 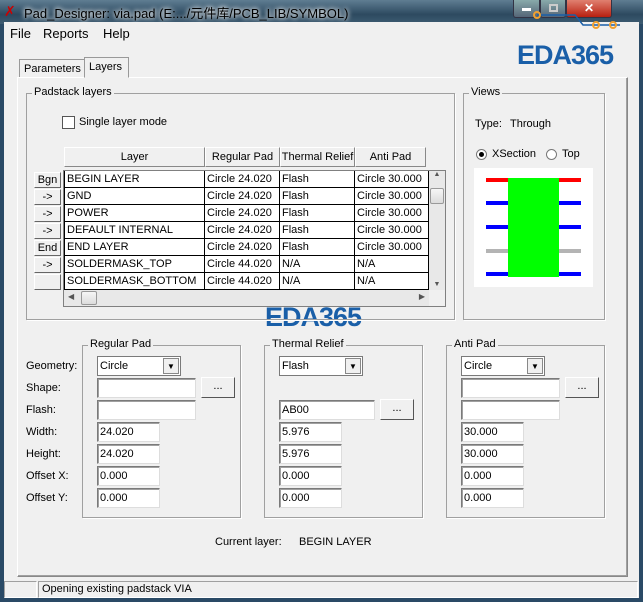 What do you see at coordinates (317, 157) in the screenshot?
I see `column-header-thermal-relief: Thermal Relief` at bounding box center [317, 157].